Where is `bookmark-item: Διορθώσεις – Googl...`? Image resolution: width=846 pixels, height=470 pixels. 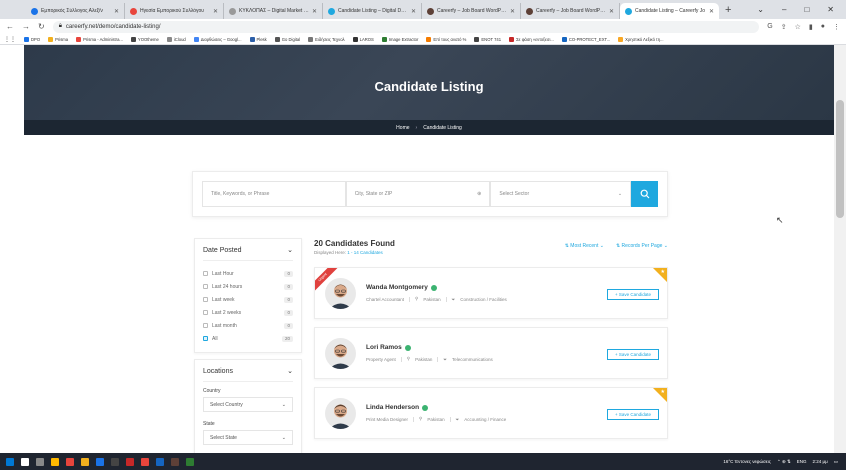 bookmark-item: Διορθώσεις – Googl... is located at coordinates (217, 39).